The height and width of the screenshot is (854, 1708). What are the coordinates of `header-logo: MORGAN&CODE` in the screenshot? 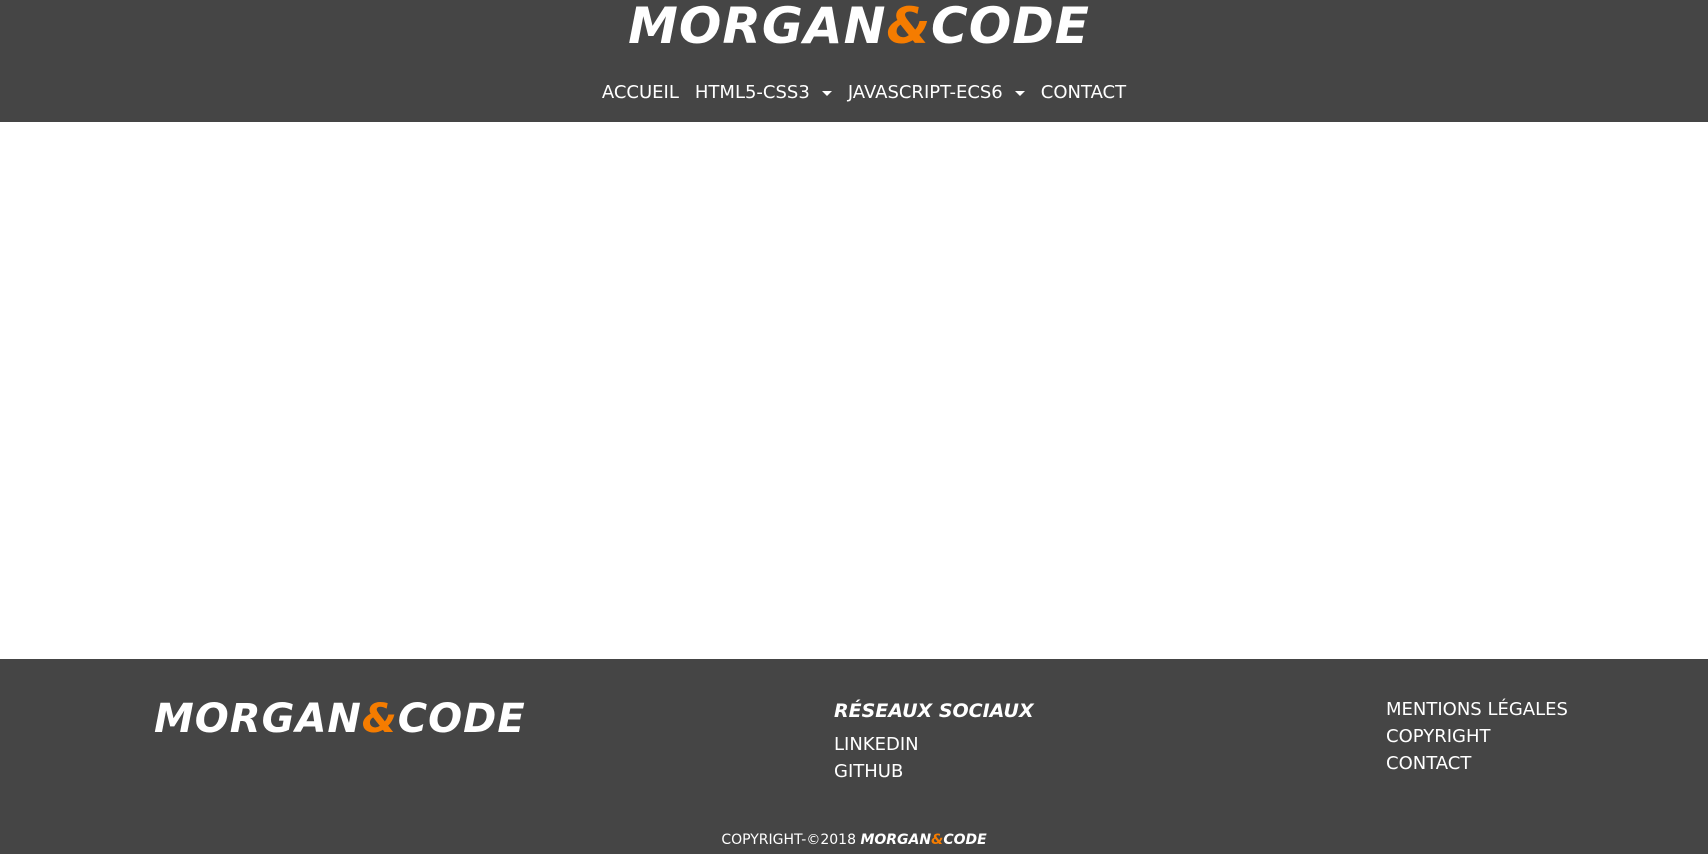 It's located at (854, 28).